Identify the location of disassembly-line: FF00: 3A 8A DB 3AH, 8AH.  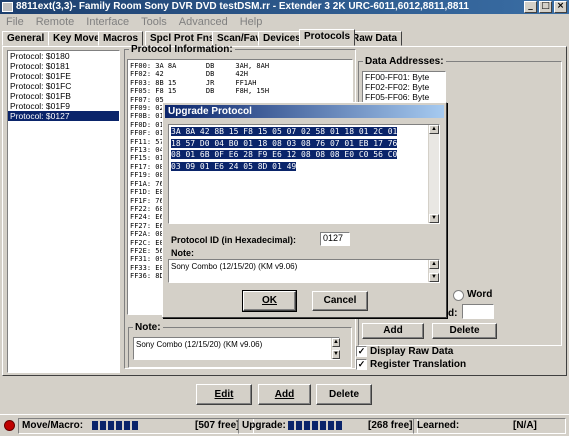
(200, 66).